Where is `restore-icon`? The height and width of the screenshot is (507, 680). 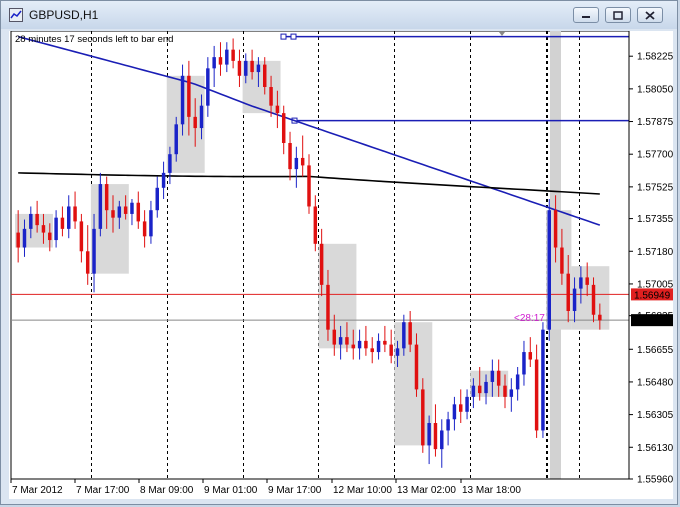
restore-icon is located at coordinates (618, 15).